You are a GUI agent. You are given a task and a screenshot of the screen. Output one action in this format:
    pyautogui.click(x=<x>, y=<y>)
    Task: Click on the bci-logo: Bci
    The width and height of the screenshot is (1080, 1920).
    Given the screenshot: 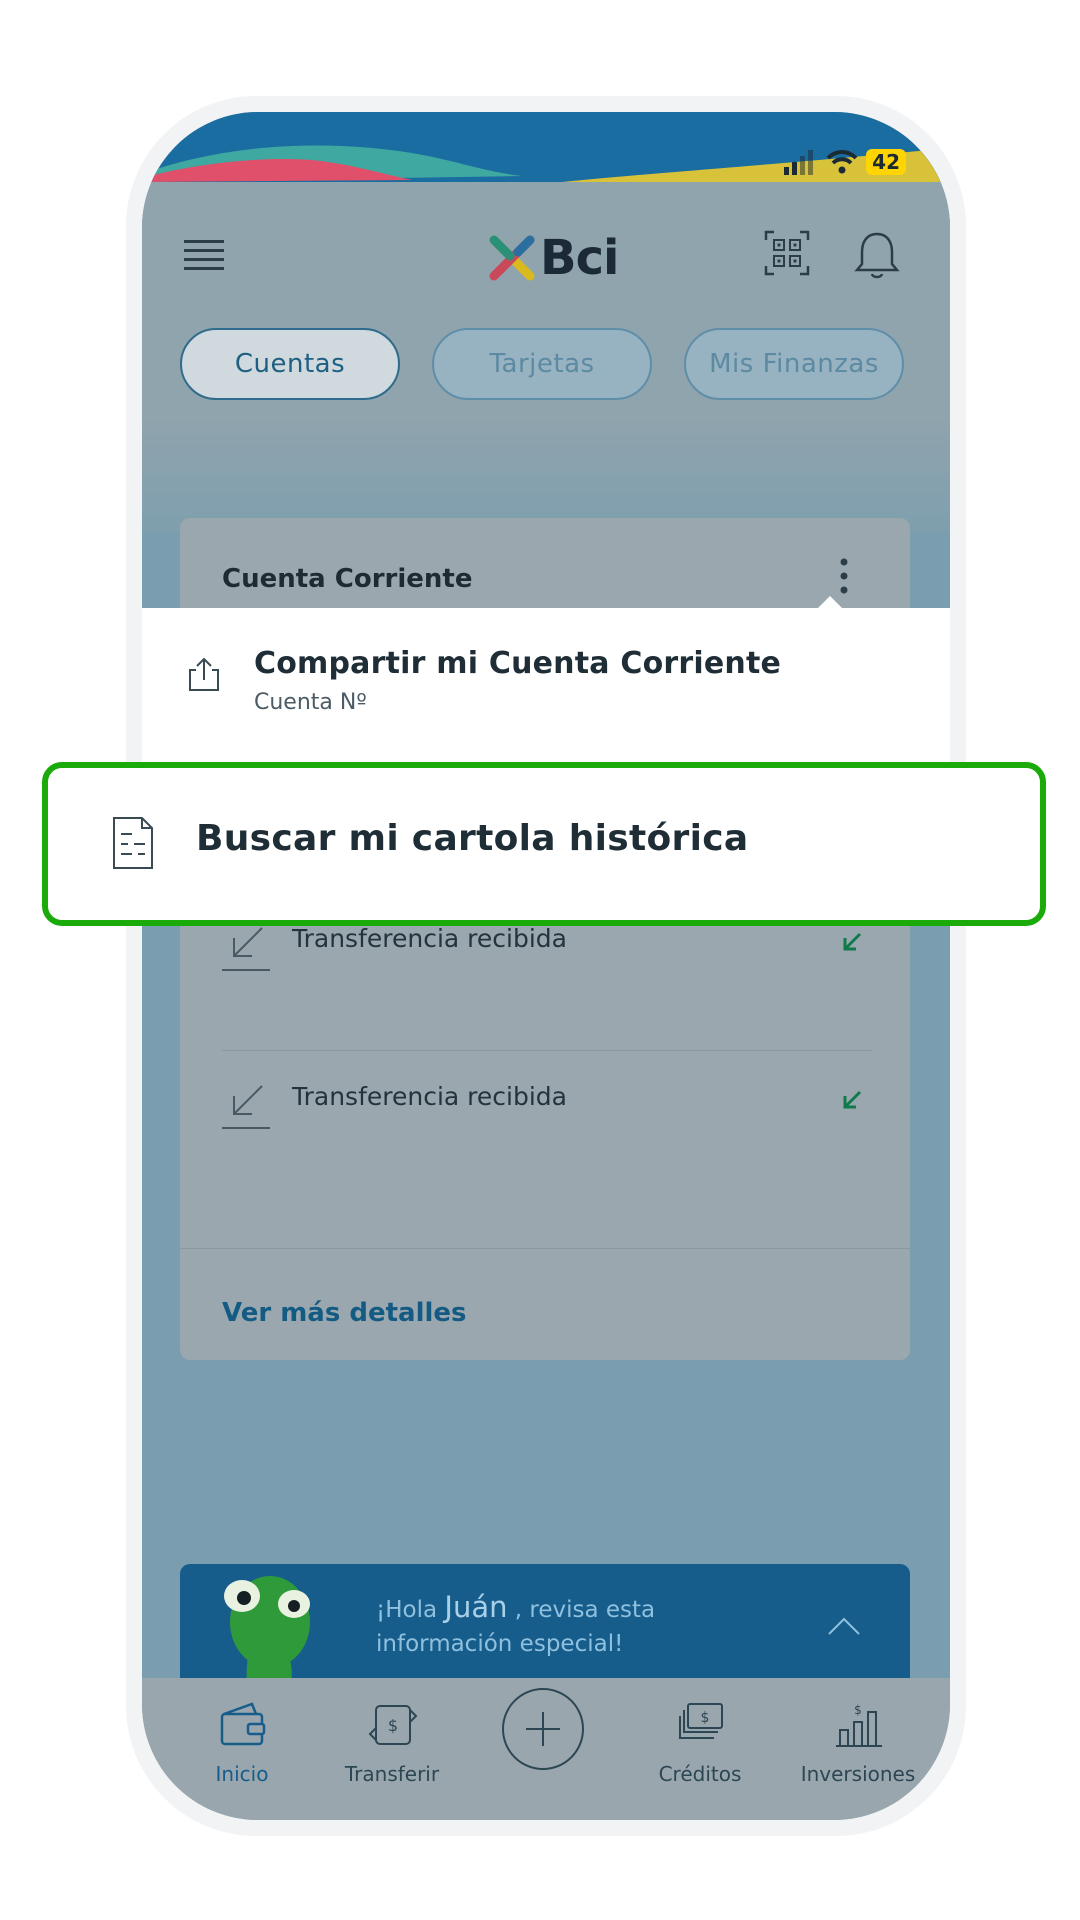 What is the action you would take?
    pyautogui.click(x=553, y=258)
    